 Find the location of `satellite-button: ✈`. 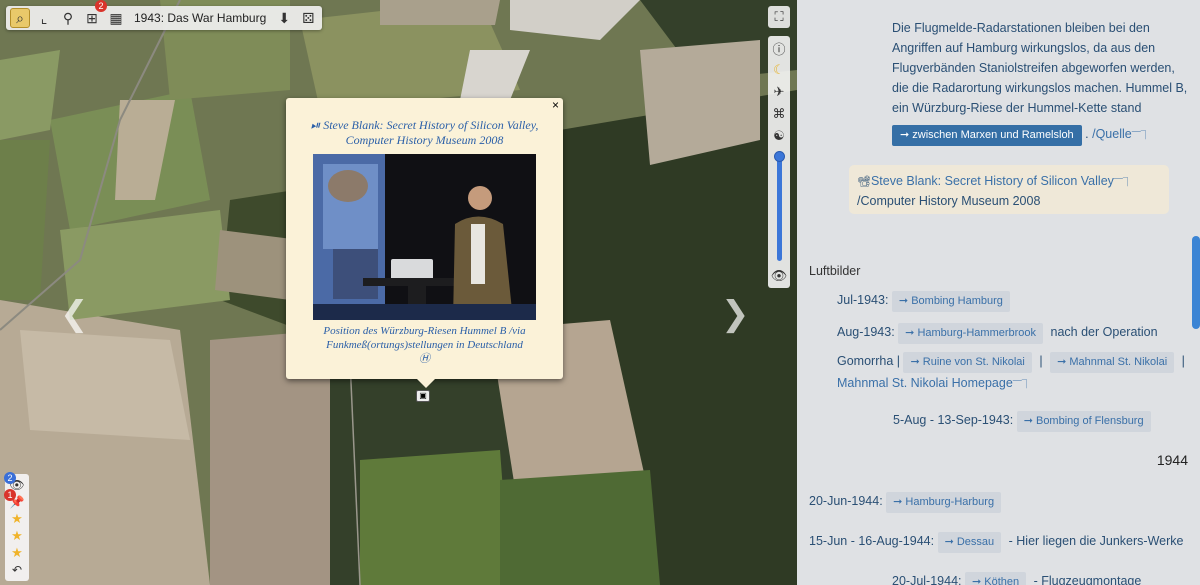

satellite-button: ✈ is located at coordinates (779, 92).